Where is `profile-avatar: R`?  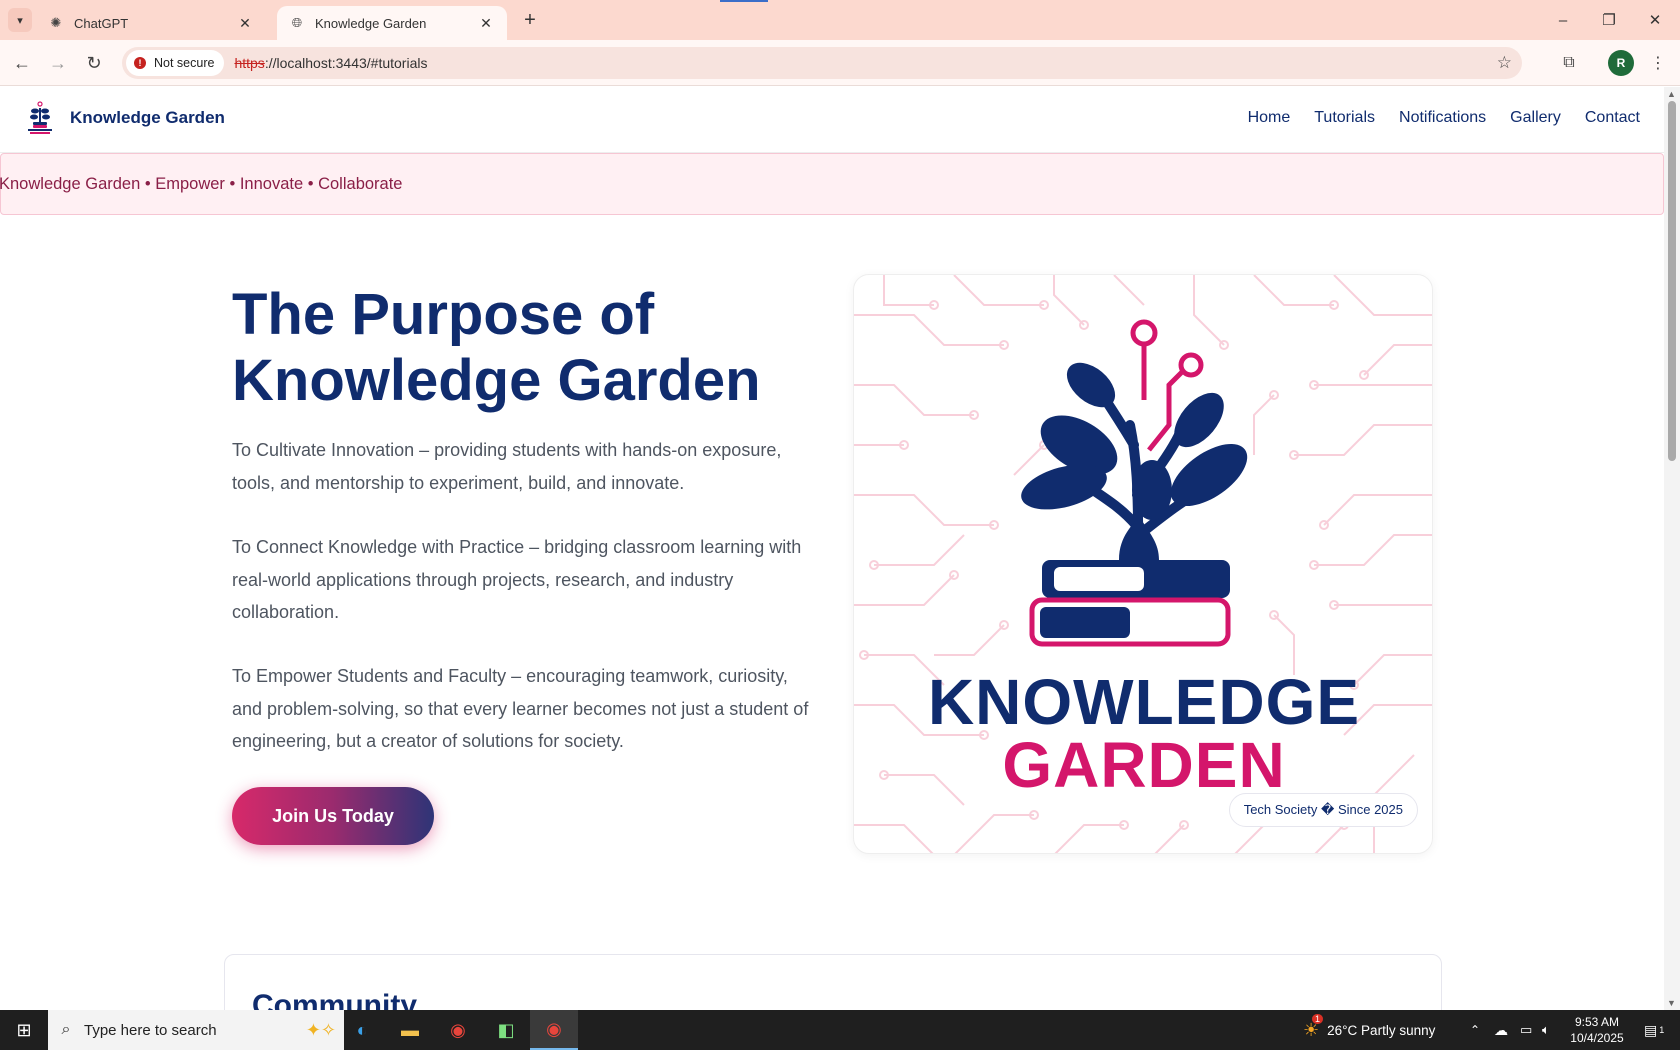 profile-avatar: R is located at coordinates (1621, 63).